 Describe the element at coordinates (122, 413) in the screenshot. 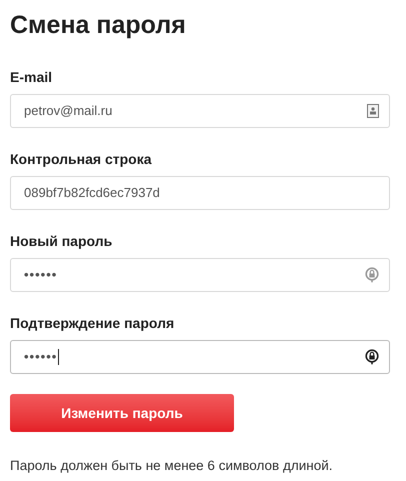

I see `change-password-button: Изменить пароль` at that location.